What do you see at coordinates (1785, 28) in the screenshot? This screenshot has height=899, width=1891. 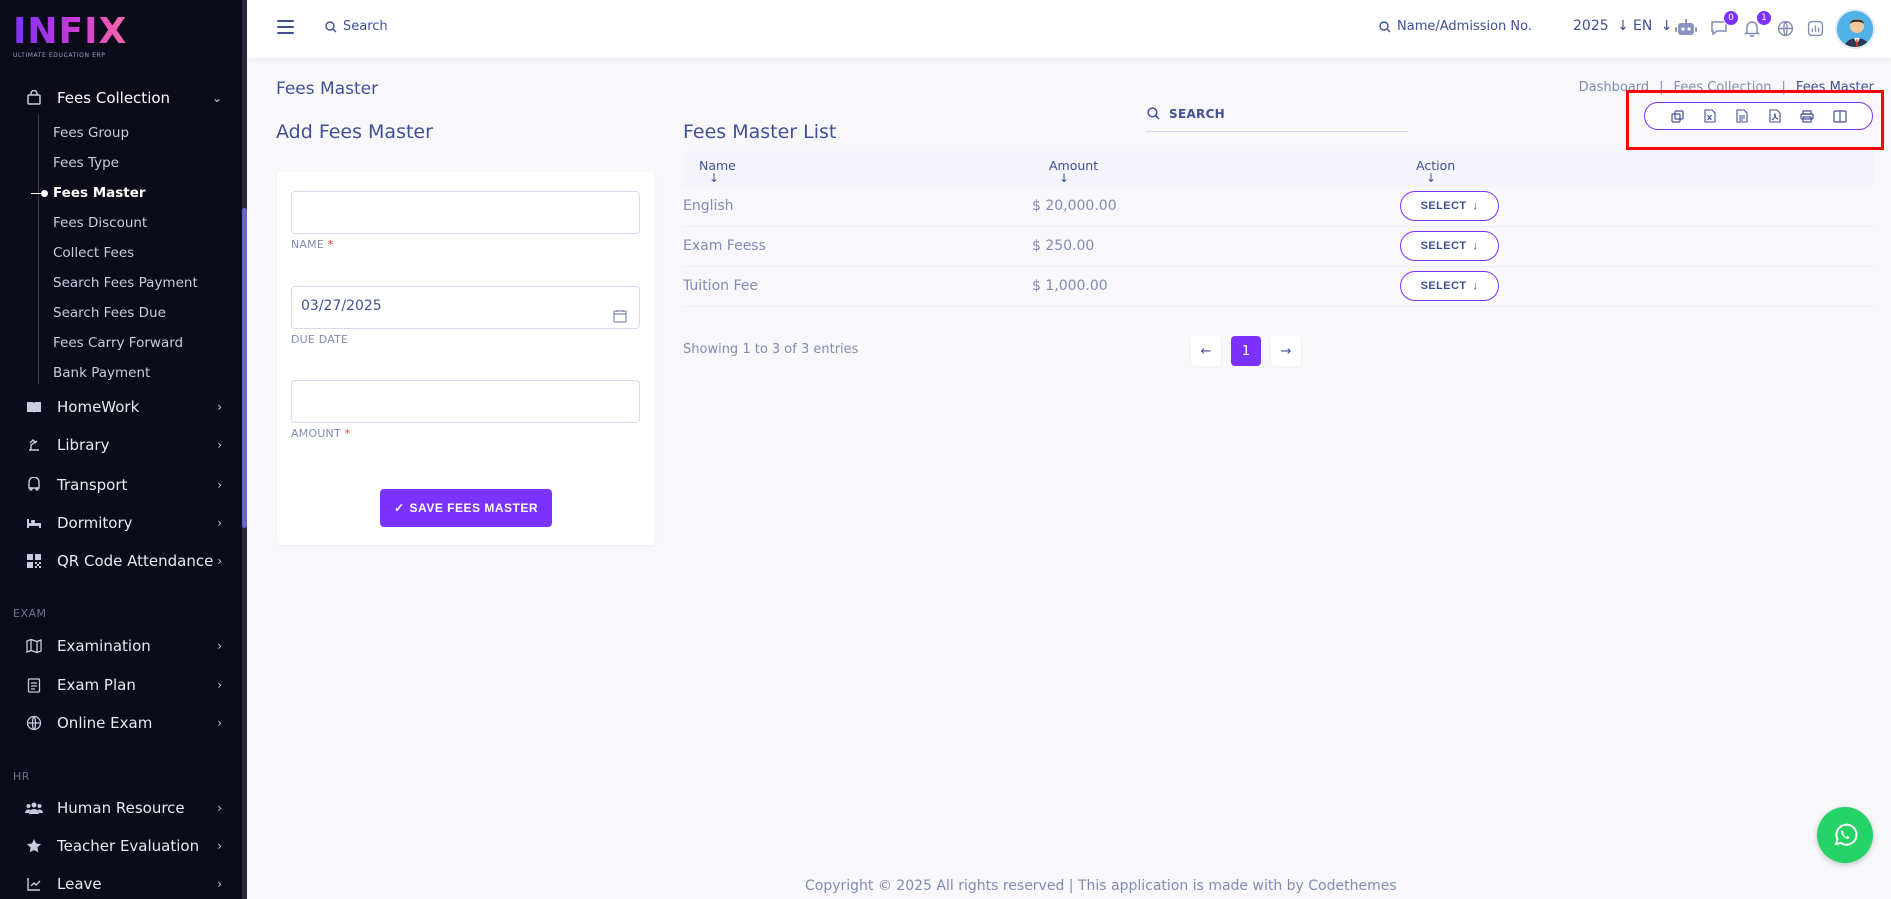 I see `globe-icon` at bounding box center [1785, 28].